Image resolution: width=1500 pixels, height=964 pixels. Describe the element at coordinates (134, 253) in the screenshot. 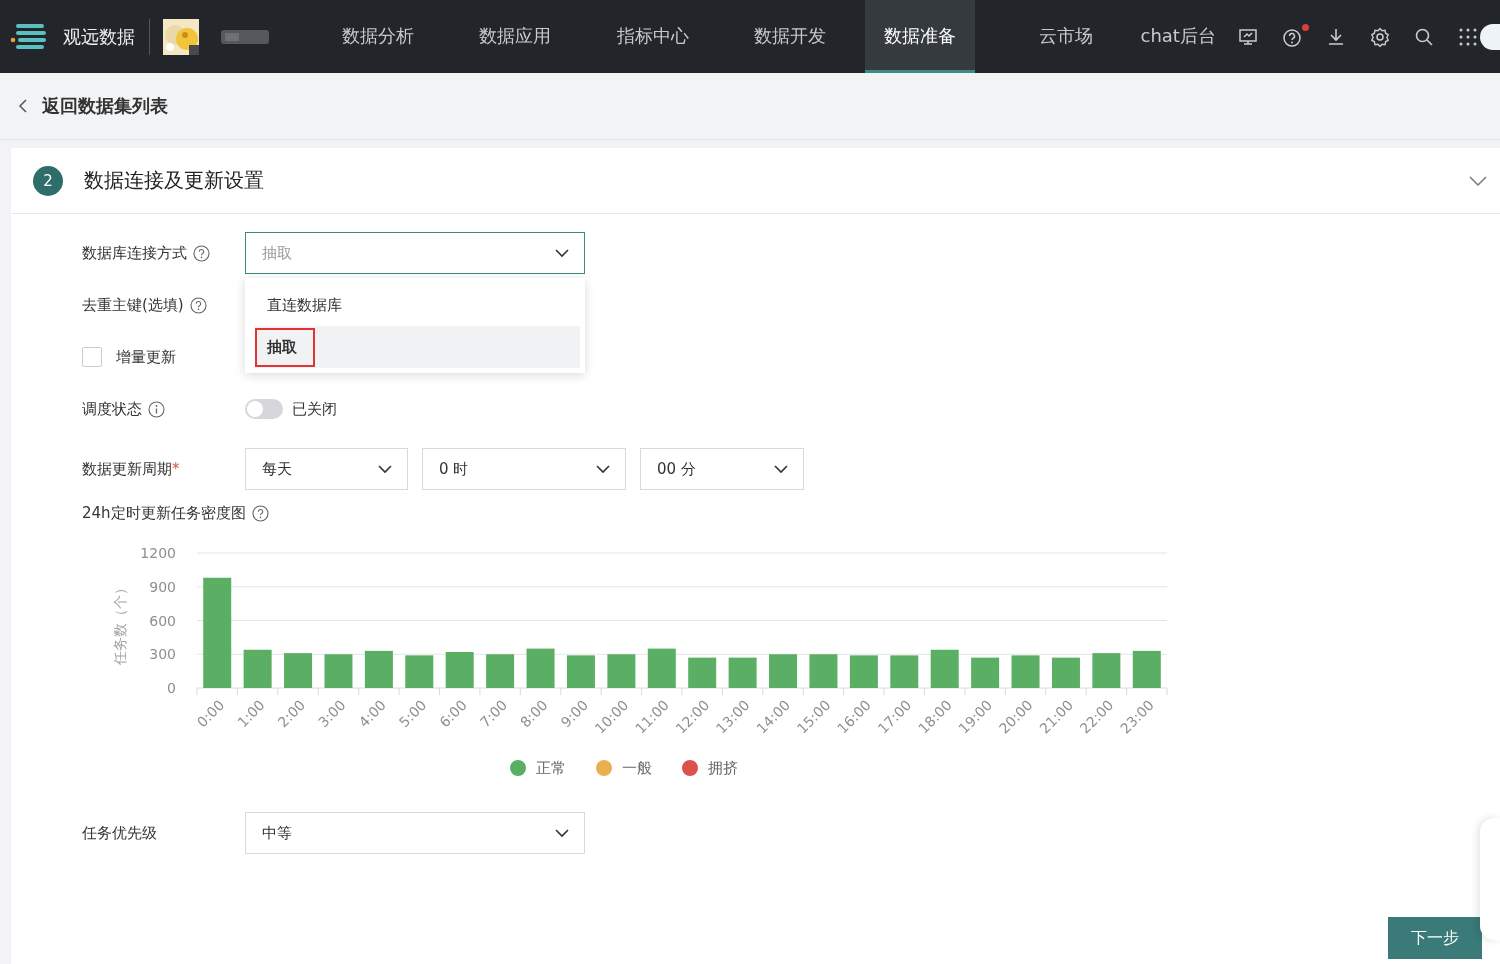

I see `field-label: 数据库连接方式` at that location.